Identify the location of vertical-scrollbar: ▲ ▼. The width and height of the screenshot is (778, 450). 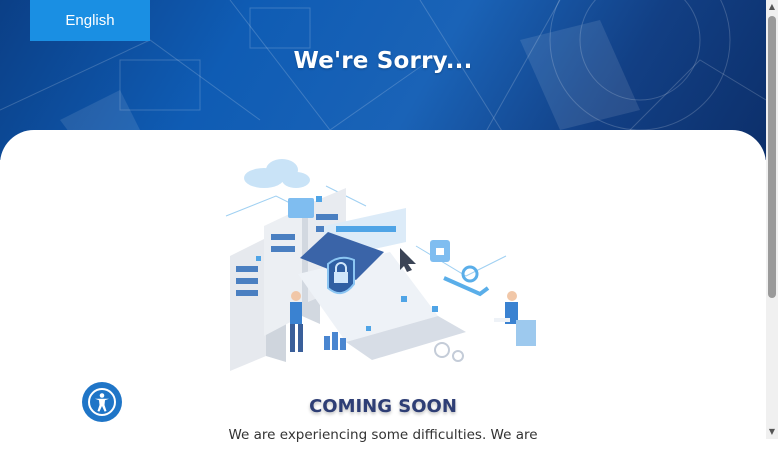
(772, 219).